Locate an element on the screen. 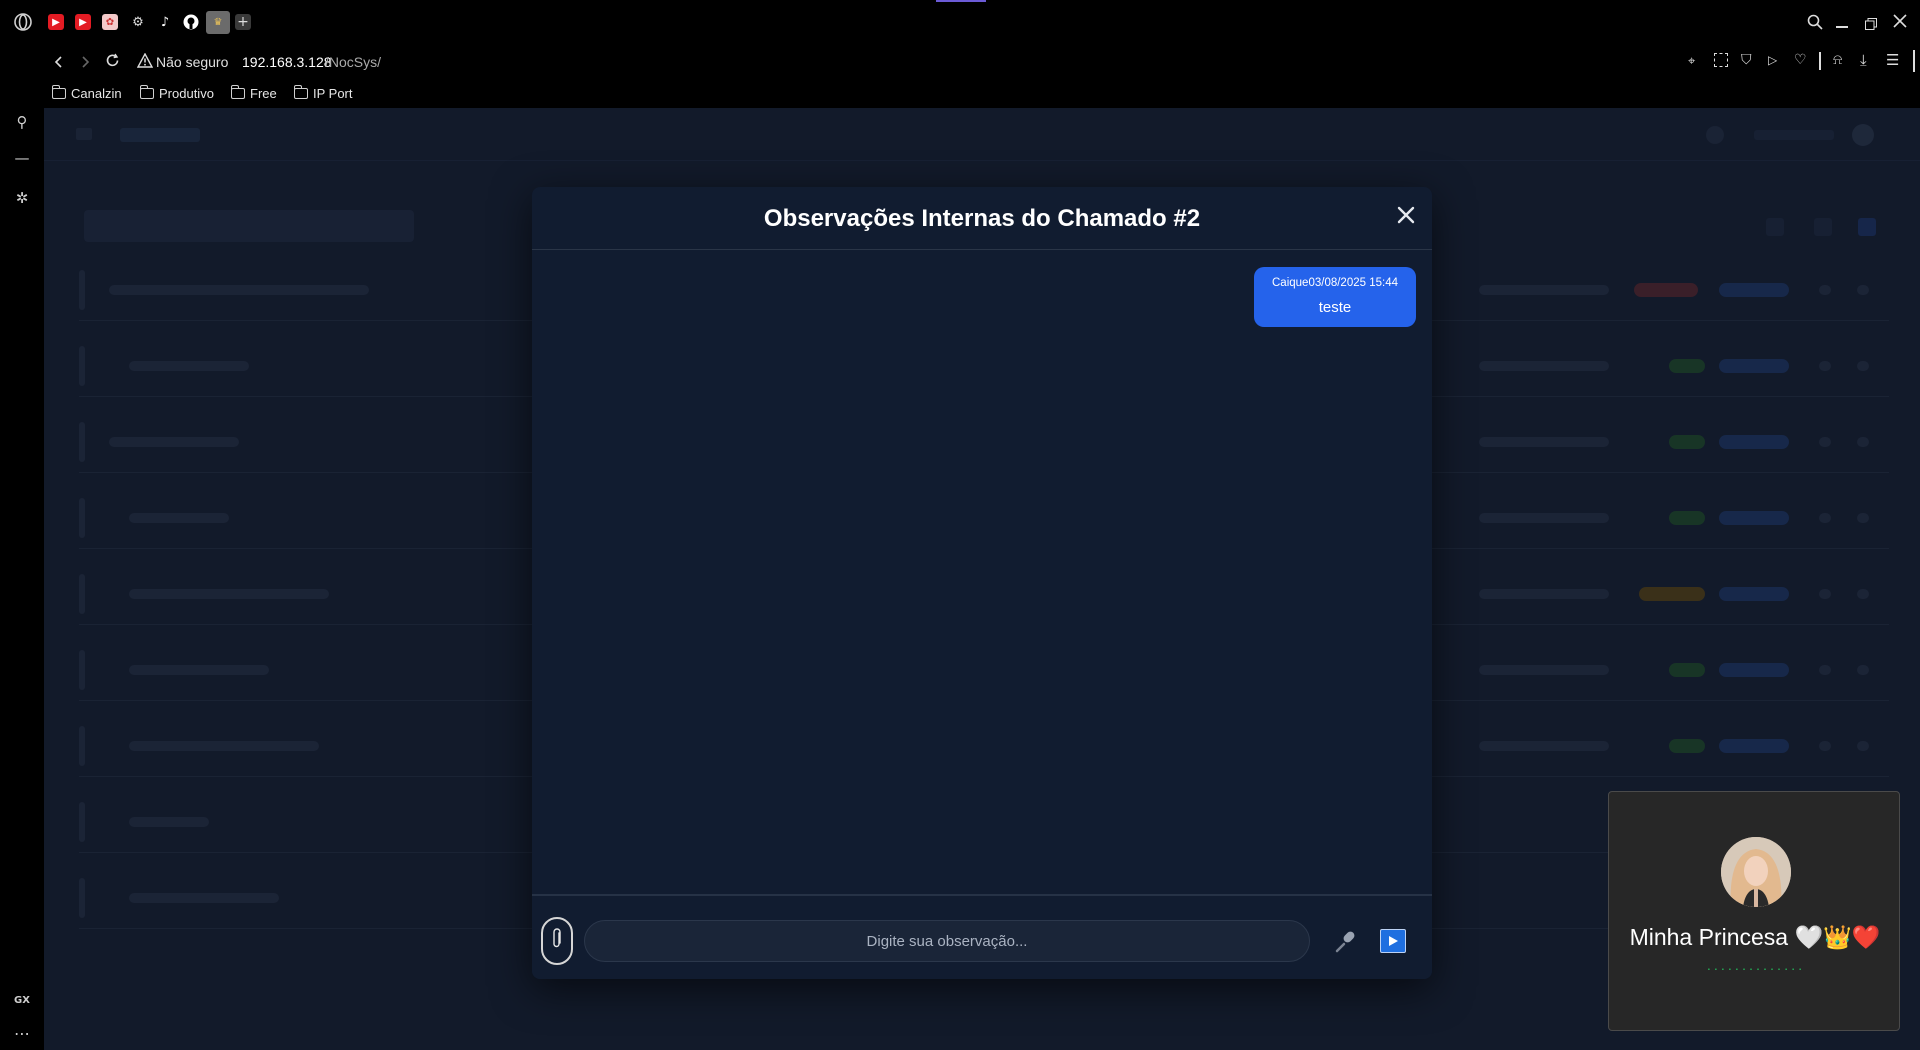 This screenshot has height=1050, width=1920. bookmark-folder-canalzin: Canalzin is located at coordinates (86, 93).